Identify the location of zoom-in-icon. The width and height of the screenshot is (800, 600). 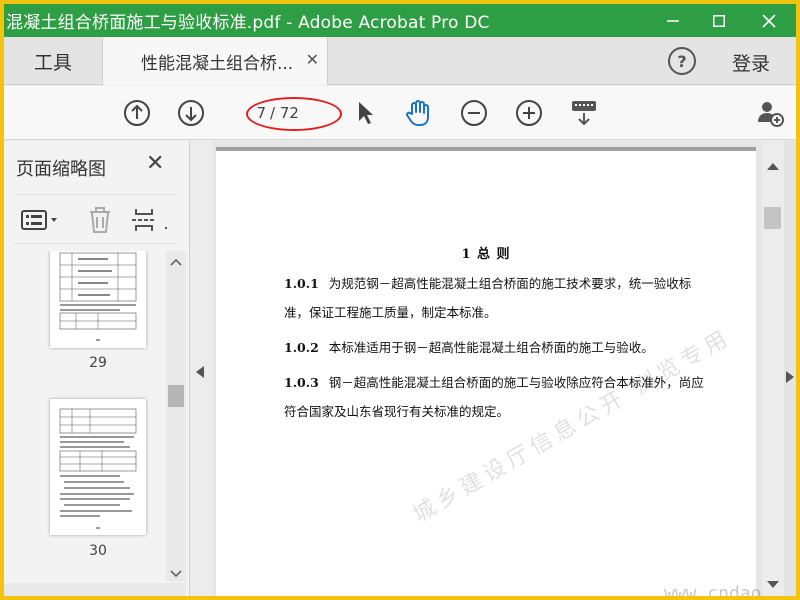
(529, 113).